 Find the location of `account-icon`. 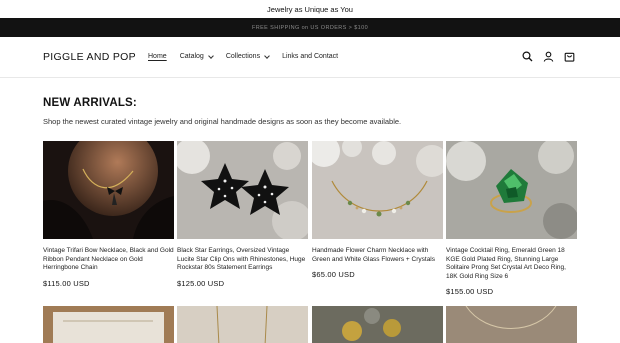

account-icon is located at coordinates (548, 56).